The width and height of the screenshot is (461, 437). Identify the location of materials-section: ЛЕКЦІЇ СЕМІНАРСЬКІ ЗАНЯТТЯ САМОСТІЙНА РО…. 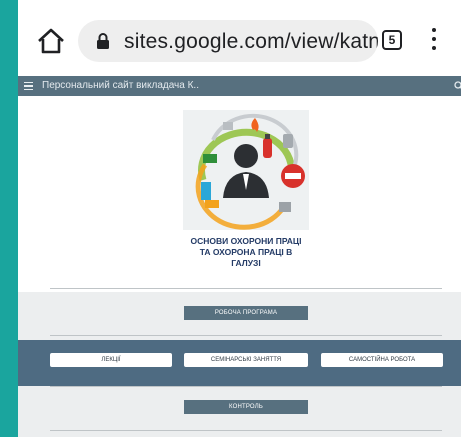
(239, 363).